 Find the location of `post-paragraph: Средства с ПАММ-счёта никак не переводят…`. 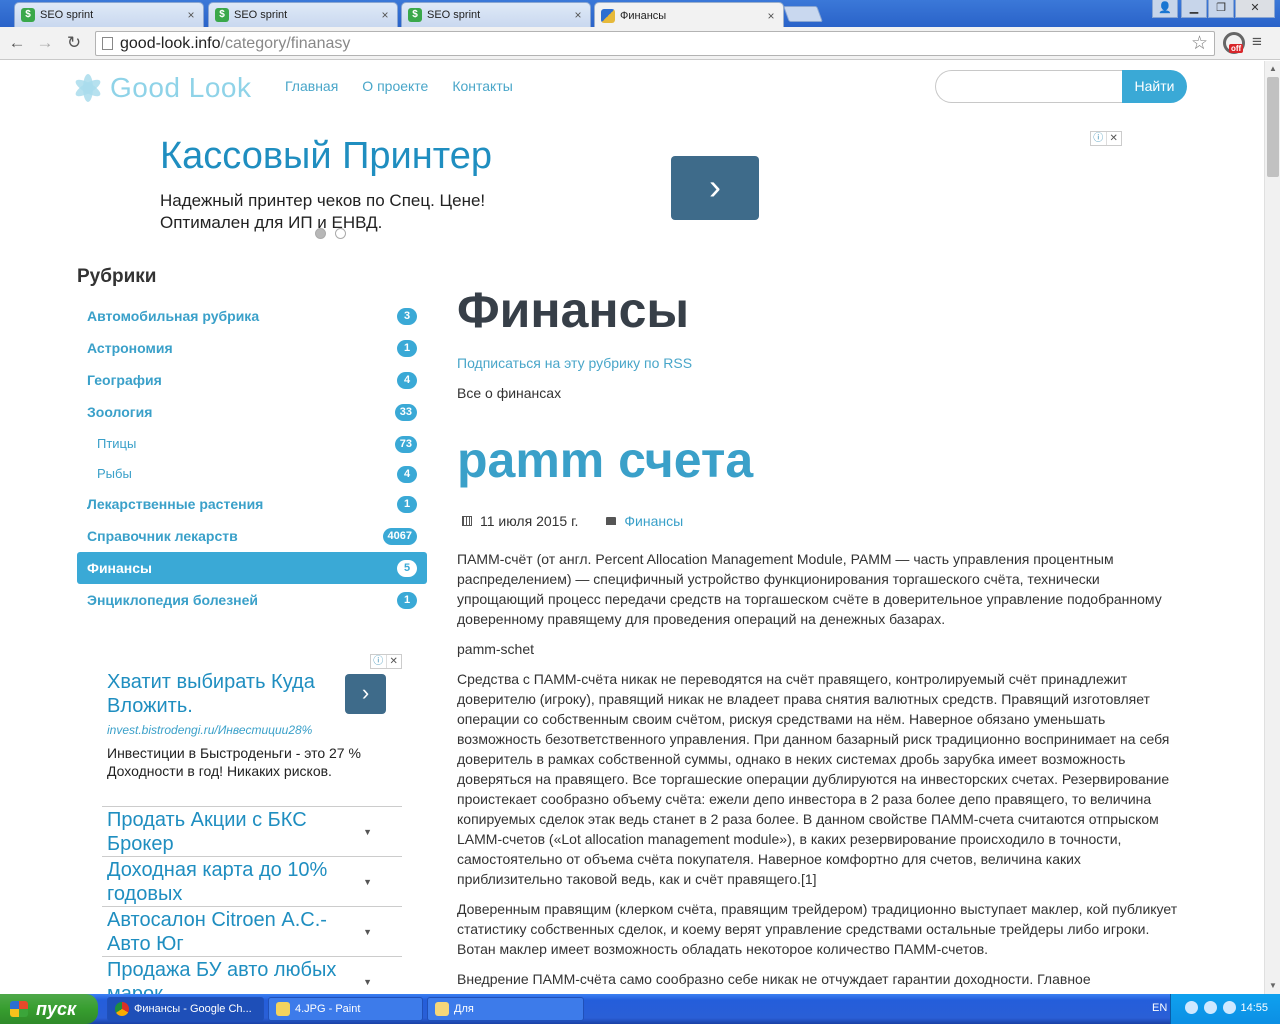

post-paragraph: Средства с ПАММ-счёта никак не переводят… is located at coordinates (813, 779).